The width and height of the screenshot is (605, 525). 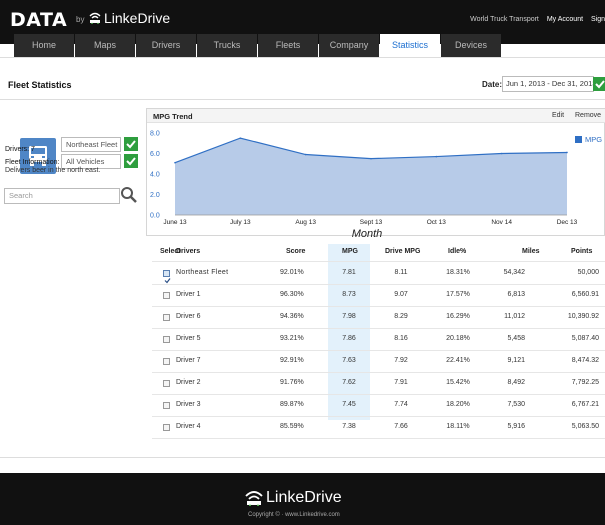 What do you see at coordinates (292, 404) in the screenshot?
I see `cell-score: 89.87%` at bounding box center [292, 404].